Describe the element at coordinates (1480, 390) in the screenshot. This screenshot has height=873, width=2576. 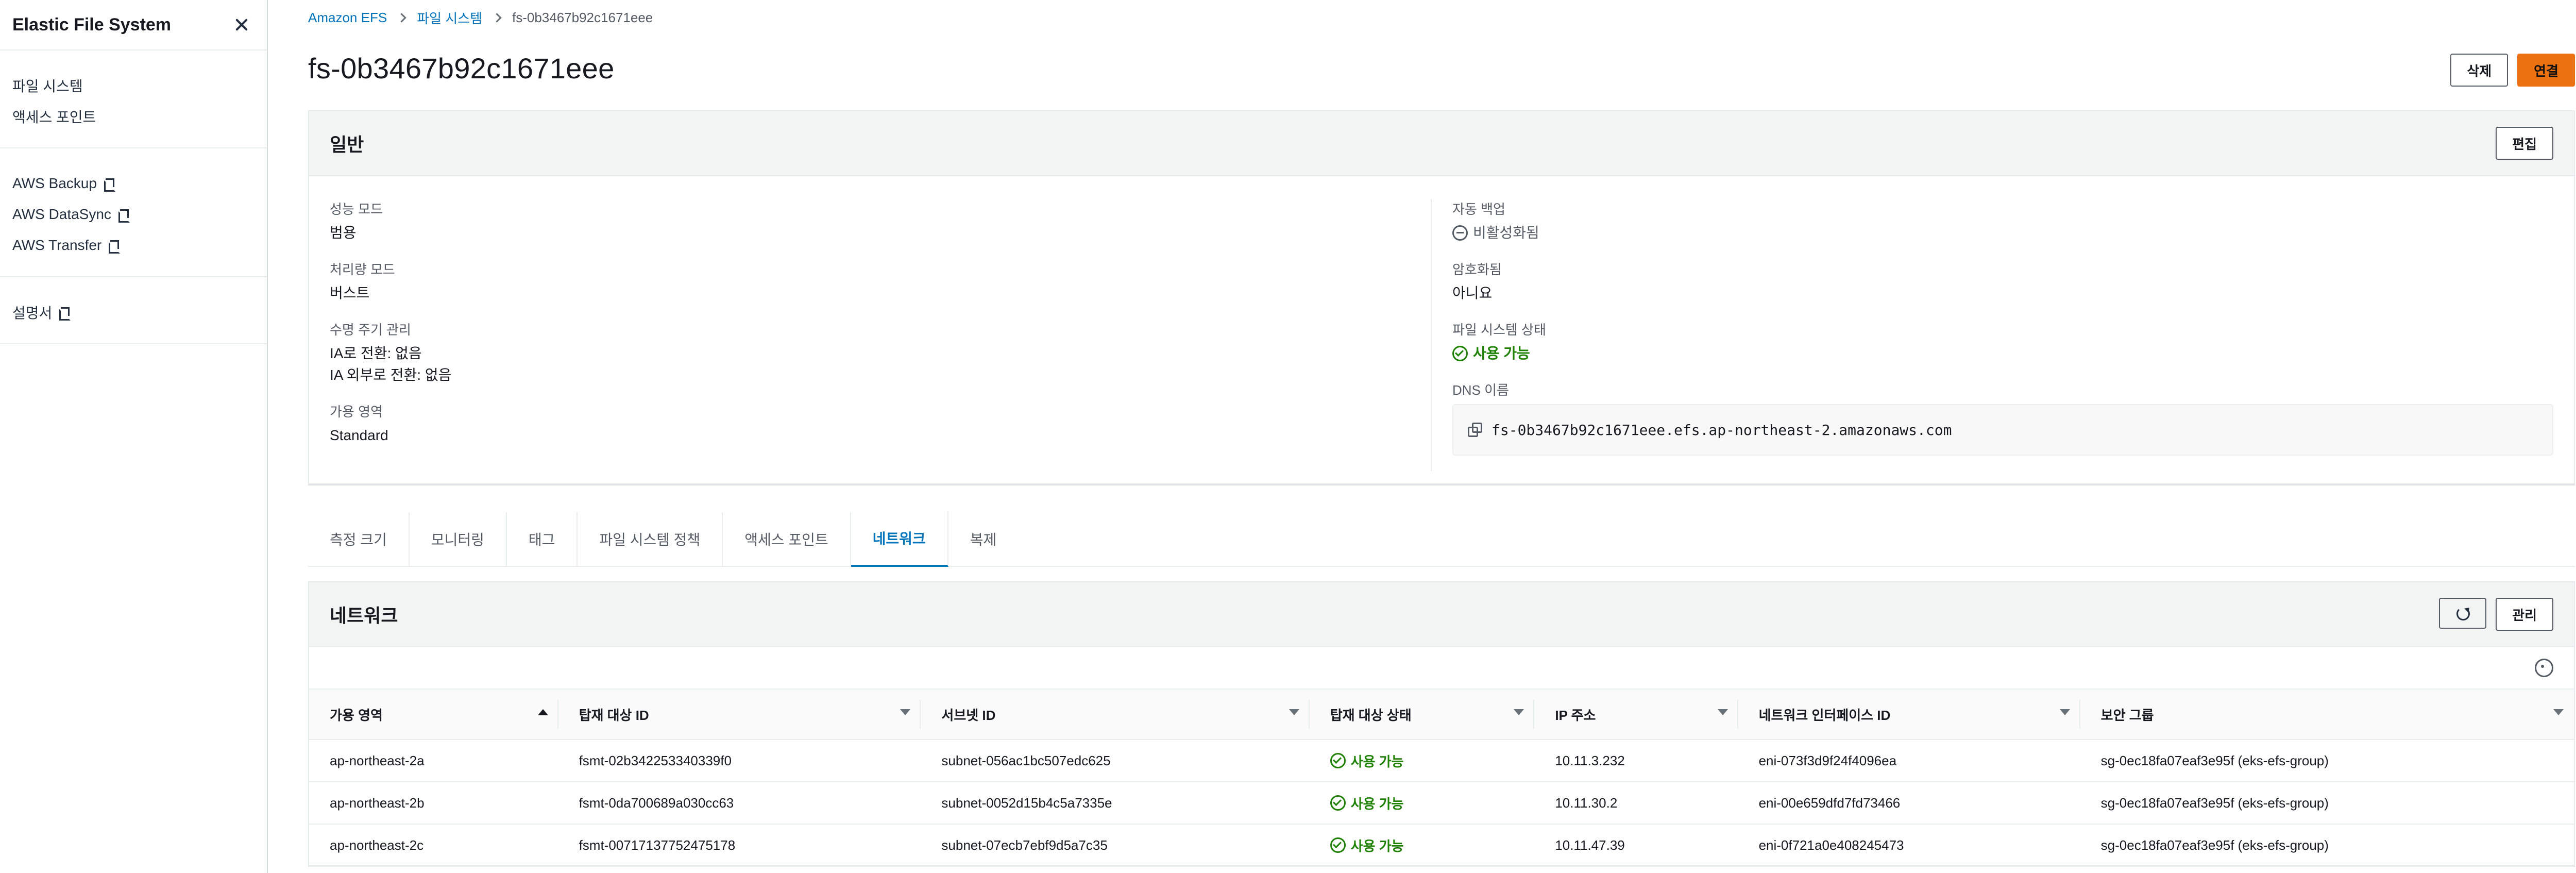
I see `kv-label: DNS 이름` at that location.